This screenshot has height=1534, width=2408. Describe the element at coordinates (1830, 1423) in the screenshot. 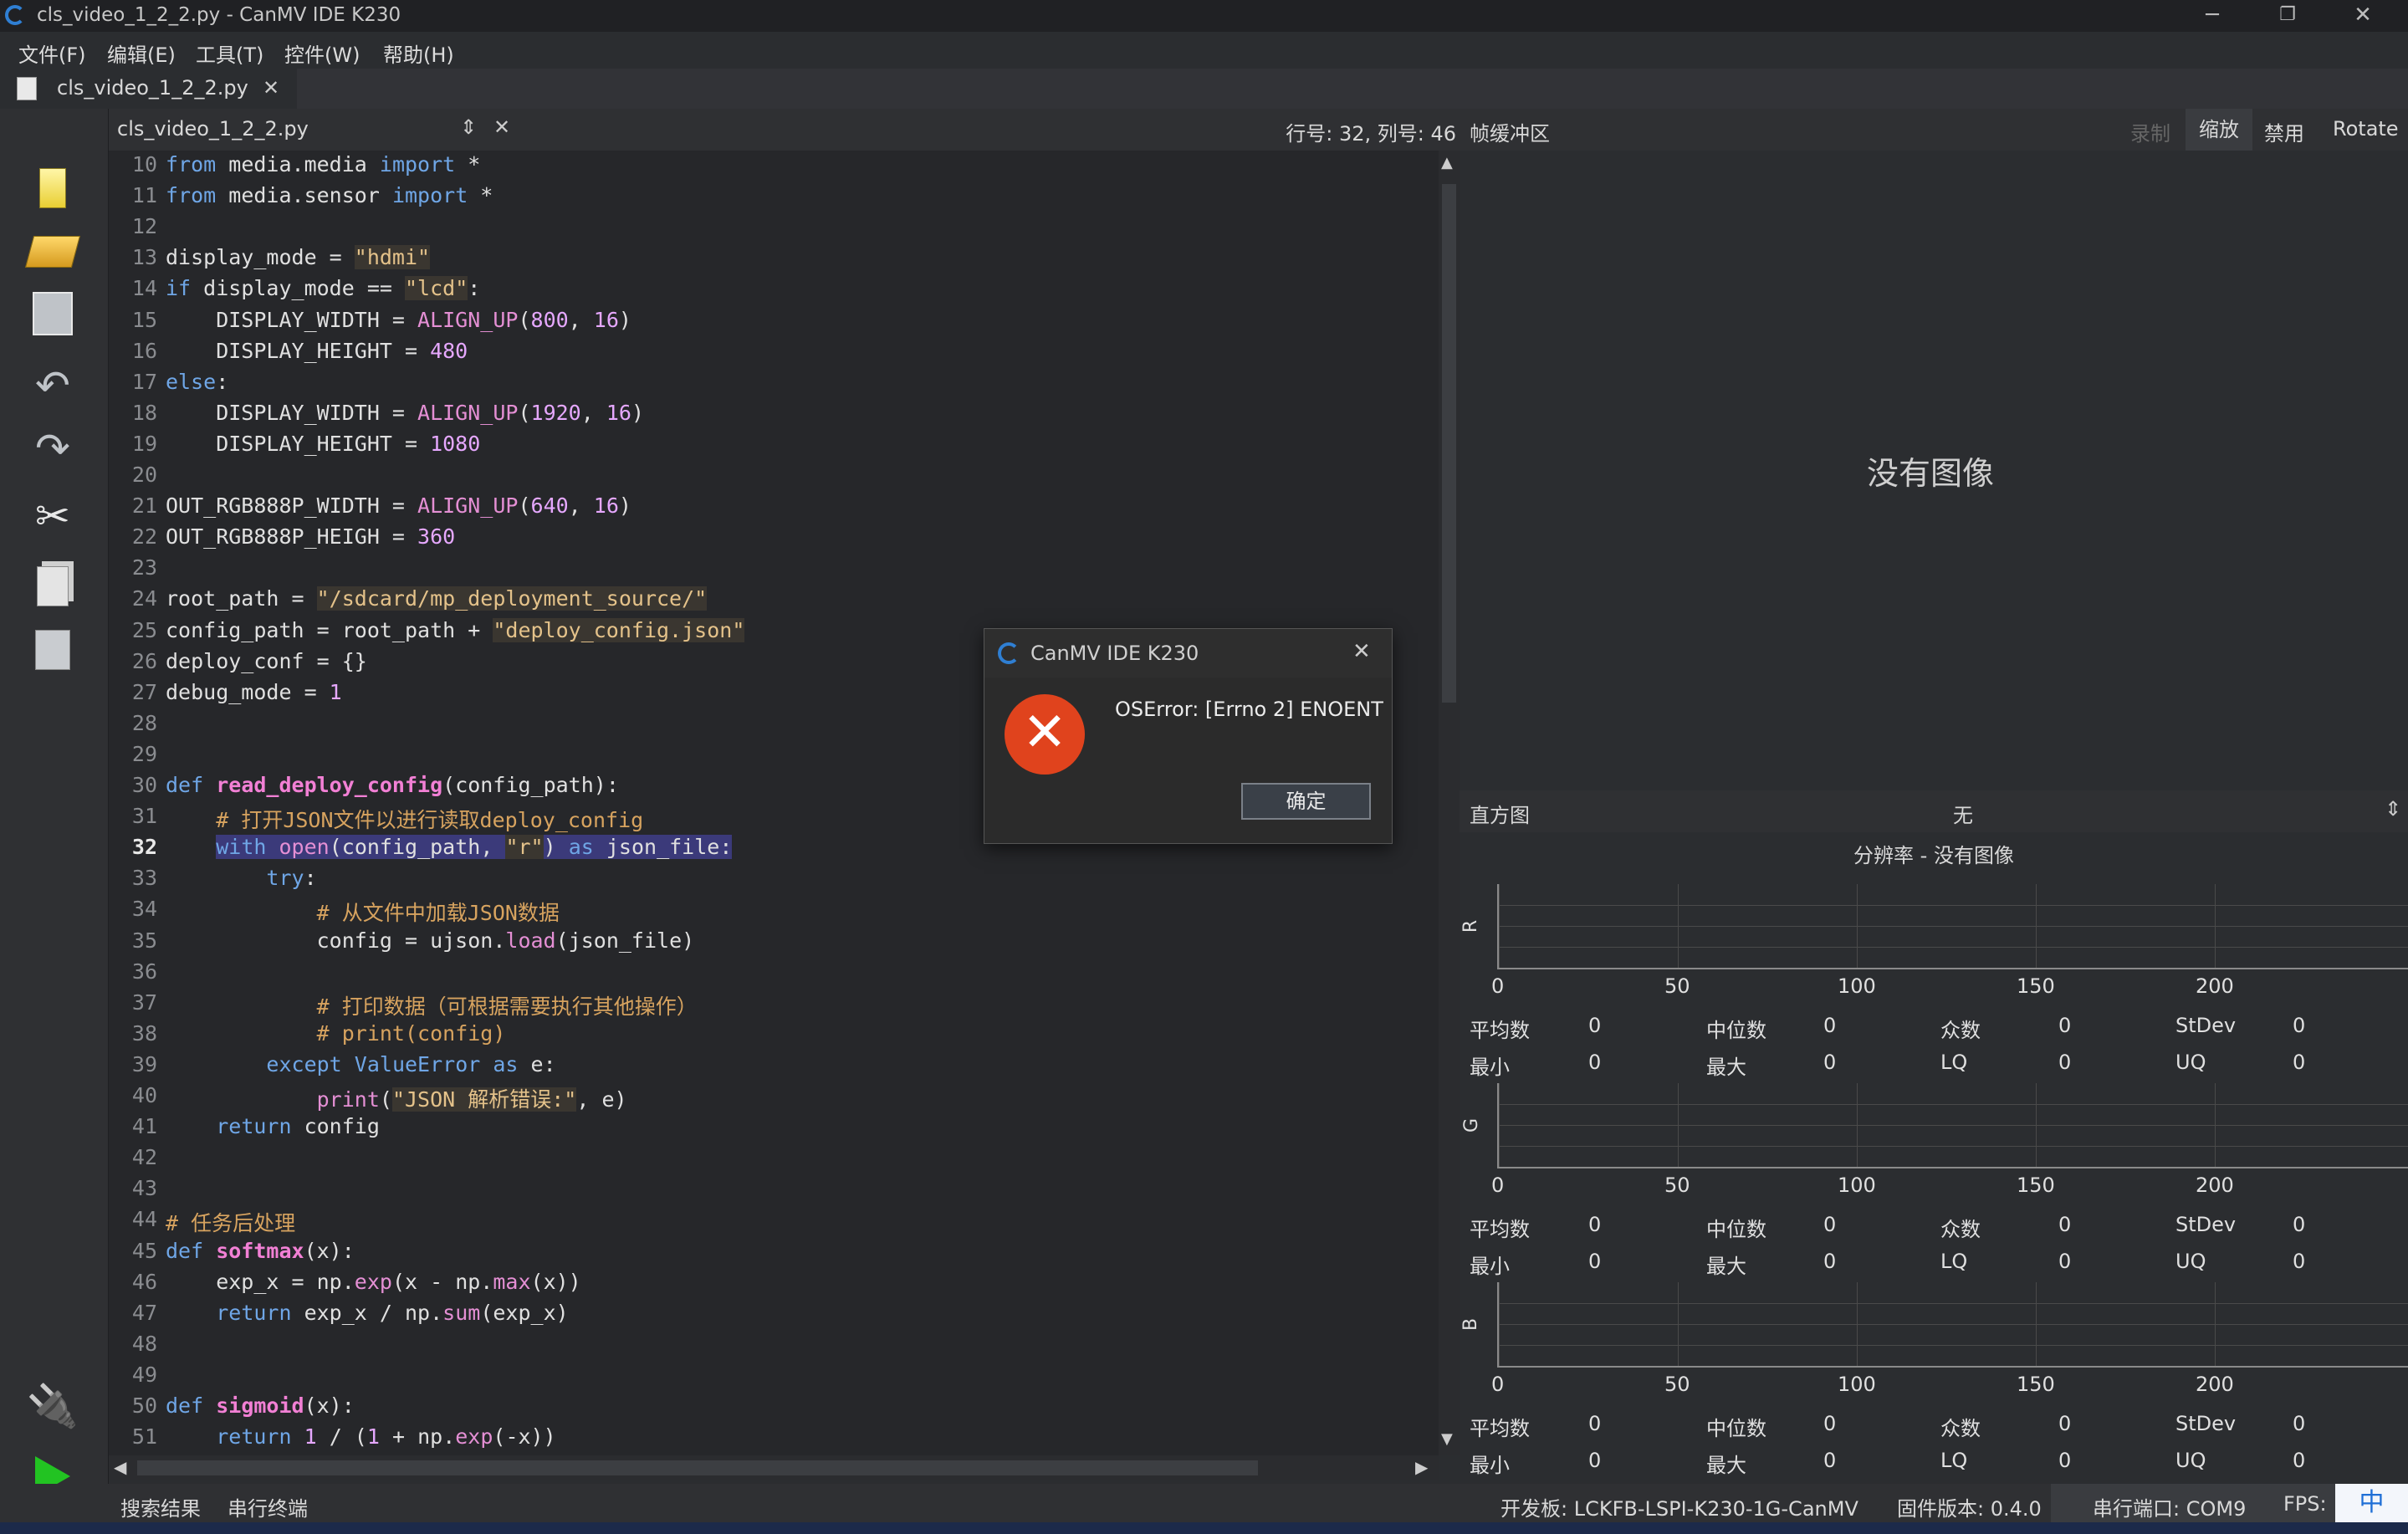

I see `stat-median: 0` at that location.